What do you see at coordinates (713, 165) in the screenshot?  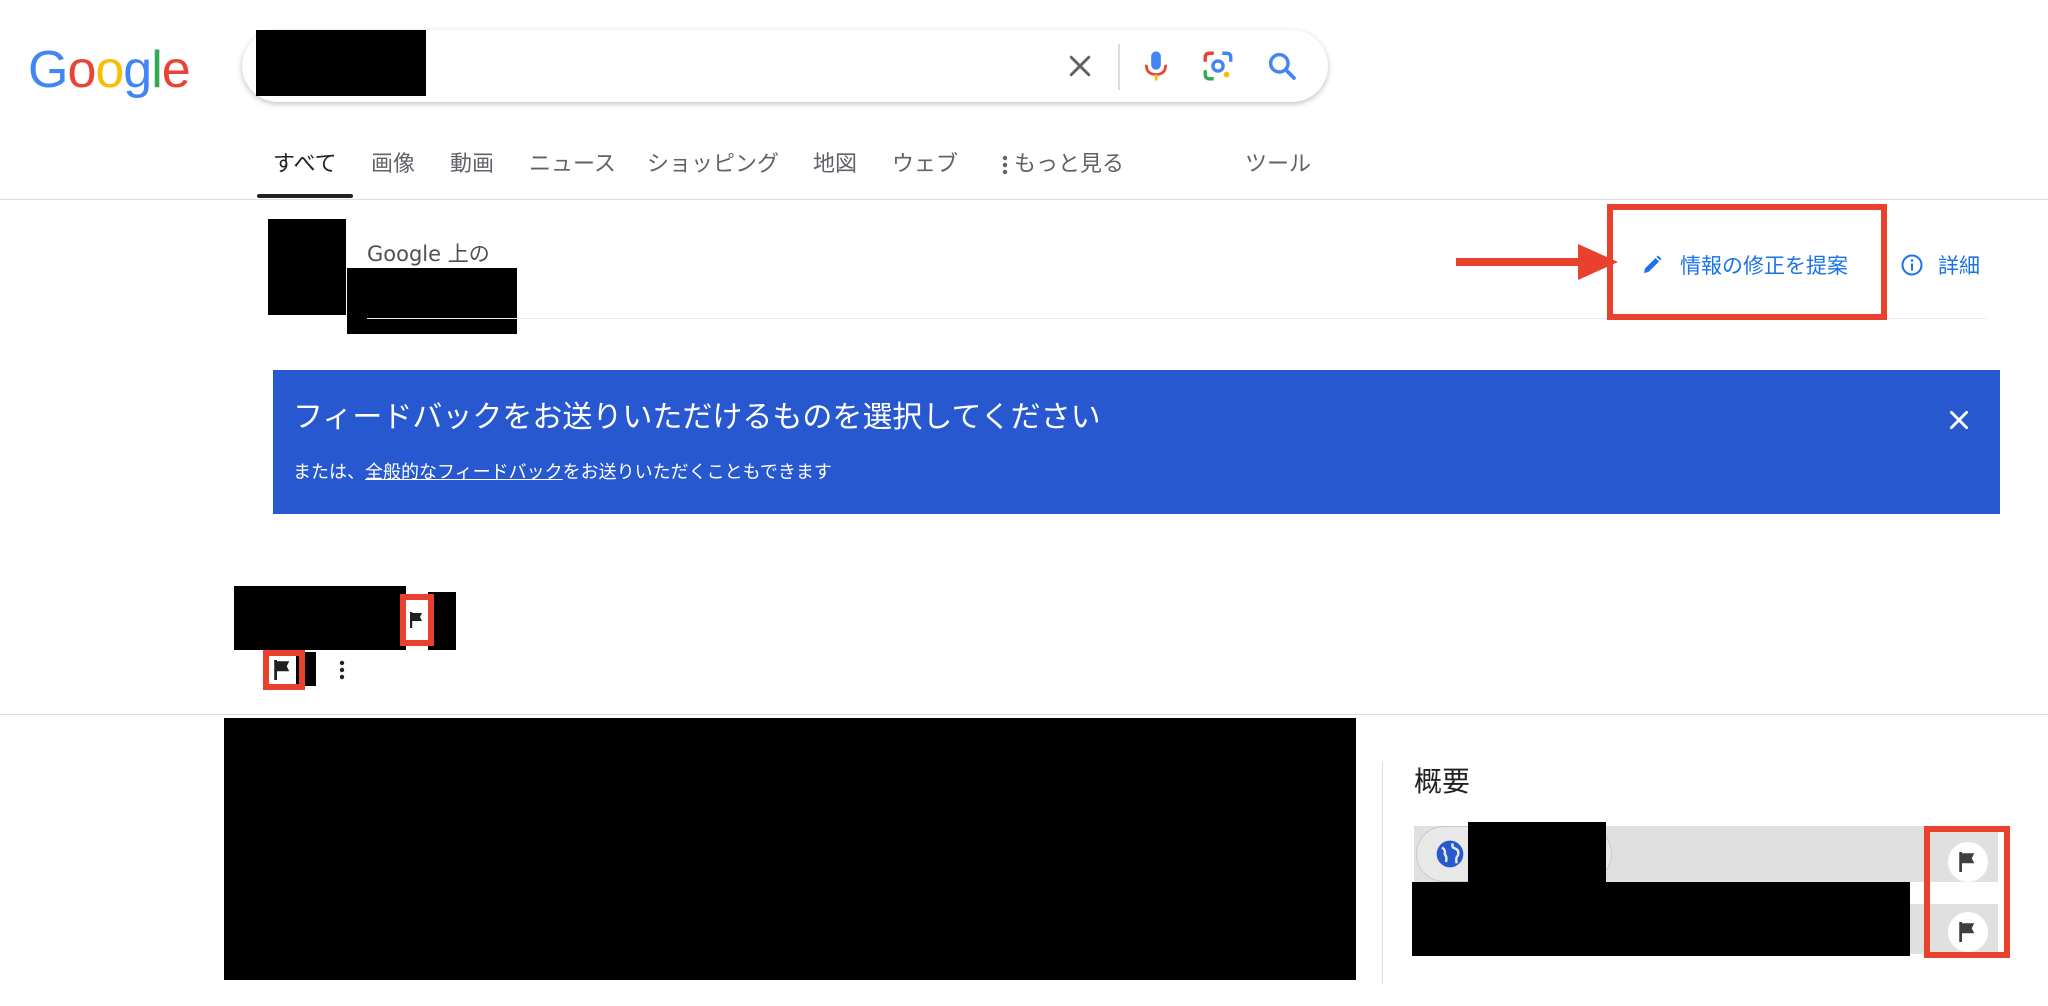 I see `tab-shopping: ショッピング` at bounding box center [713, 165].